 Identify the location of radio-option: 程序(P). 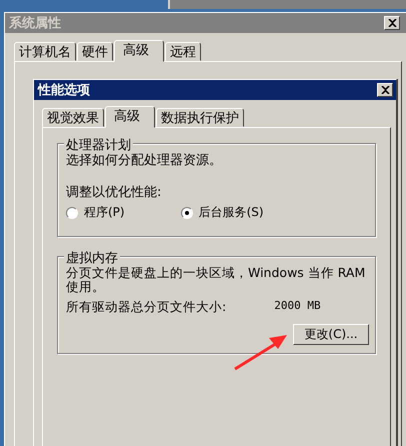
(95, 212).